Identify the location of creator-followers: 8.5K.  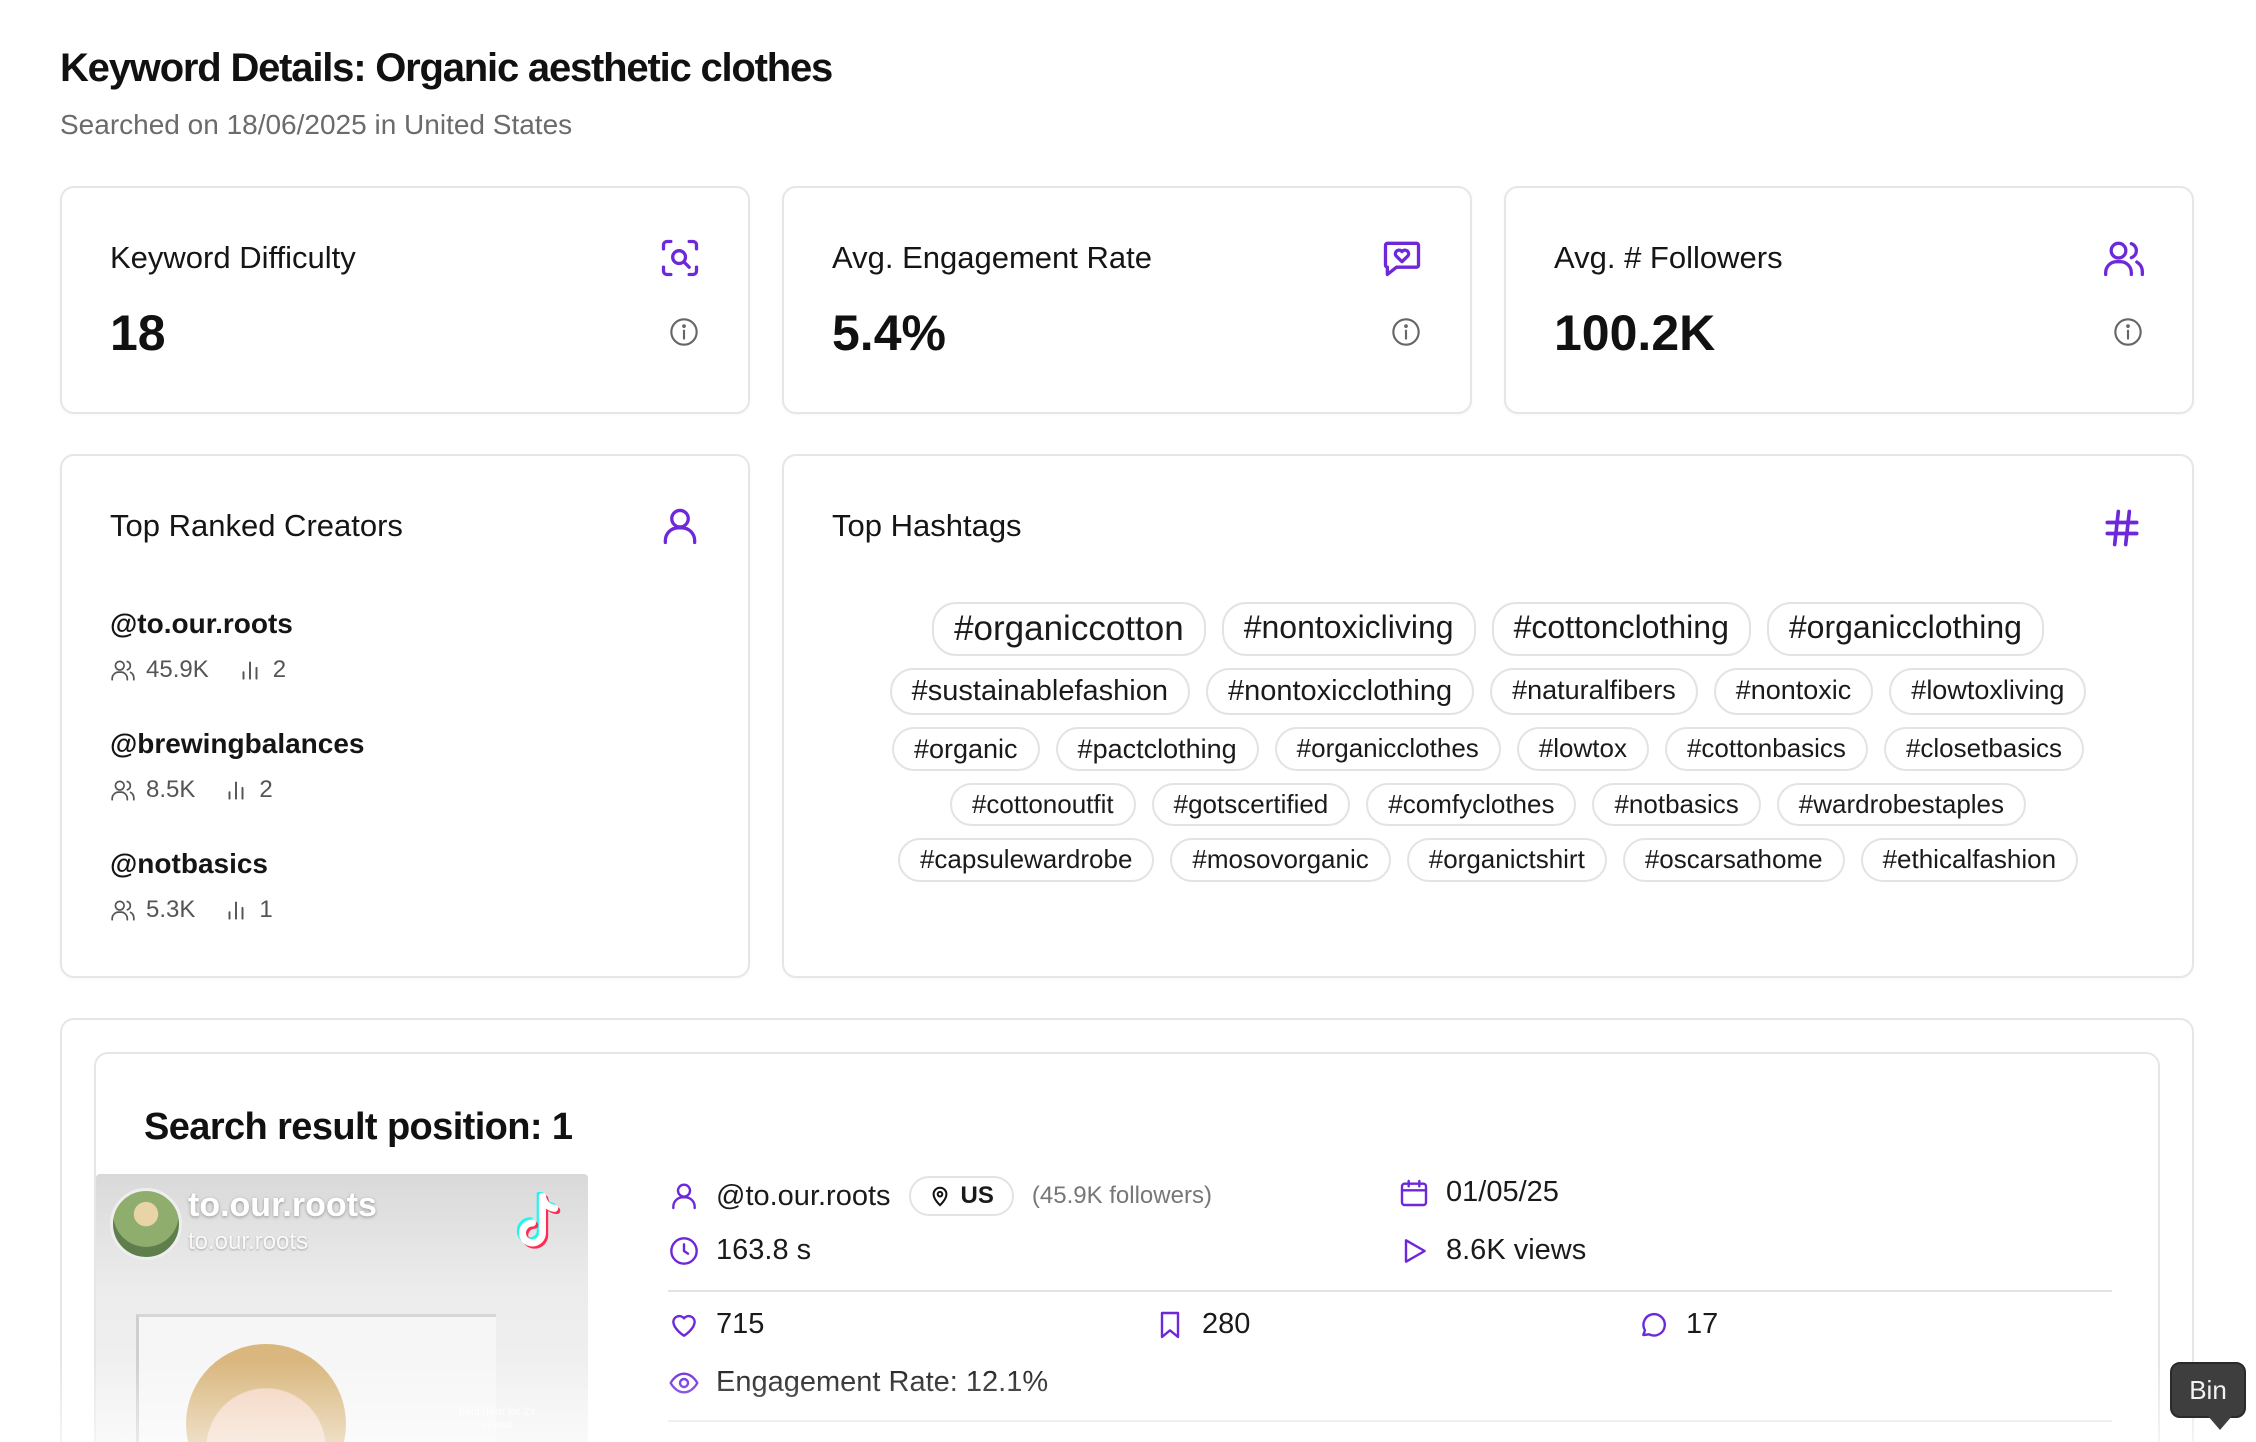
(152, 790).